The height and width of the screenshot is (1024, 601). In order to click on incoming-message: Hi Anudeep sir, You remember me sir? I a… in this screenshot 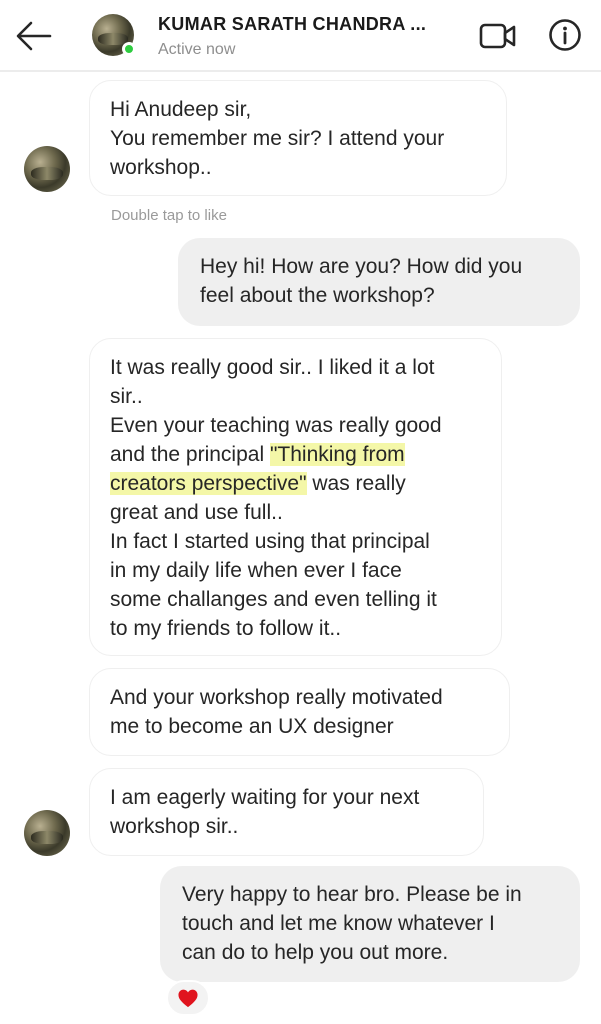, I will do `click(298, 138)`.